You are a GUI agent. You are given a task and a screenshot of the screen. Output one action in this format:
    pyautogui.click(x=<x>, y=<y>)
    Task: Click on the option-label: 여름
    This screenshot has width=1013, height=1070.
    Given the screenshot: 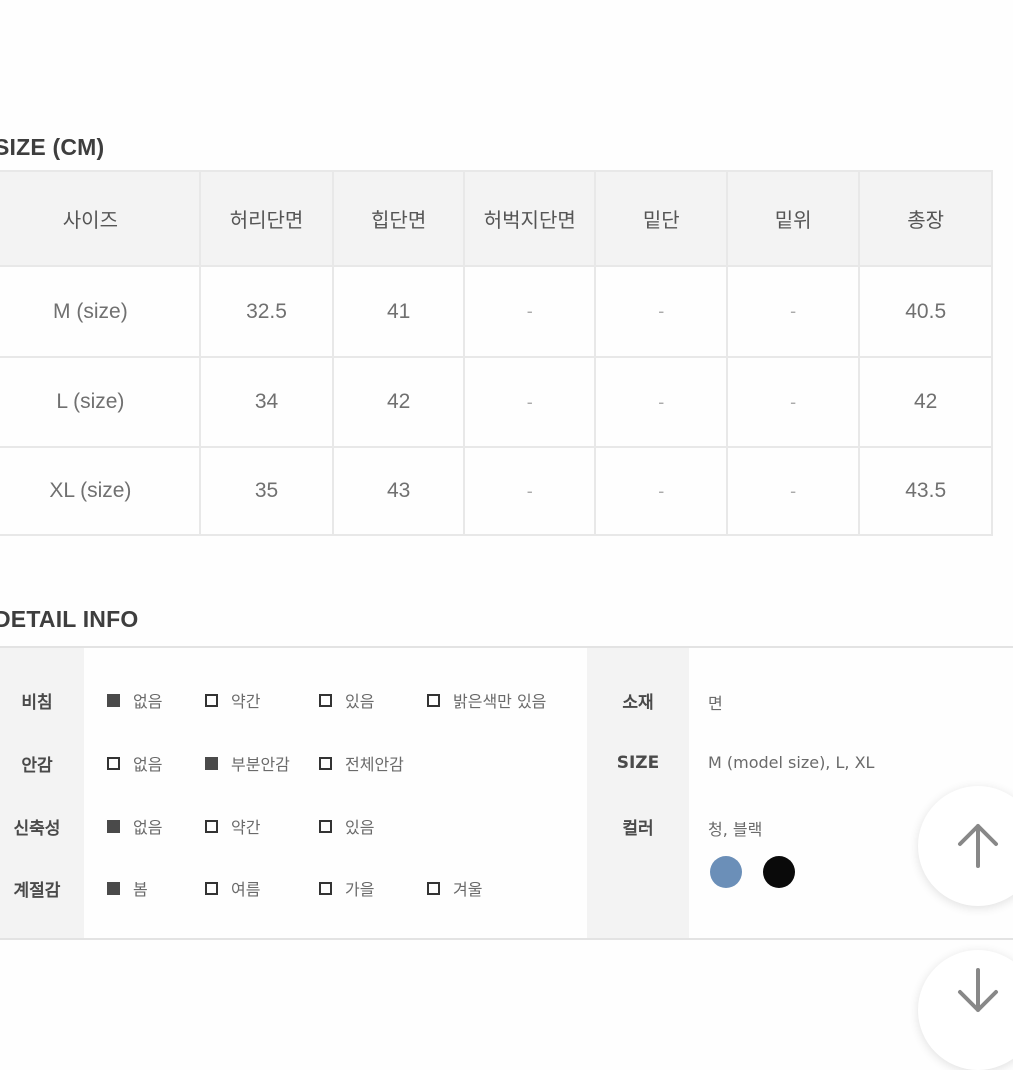 What is the action you would take?
    pyautogui.click(x=246, y=889)
    